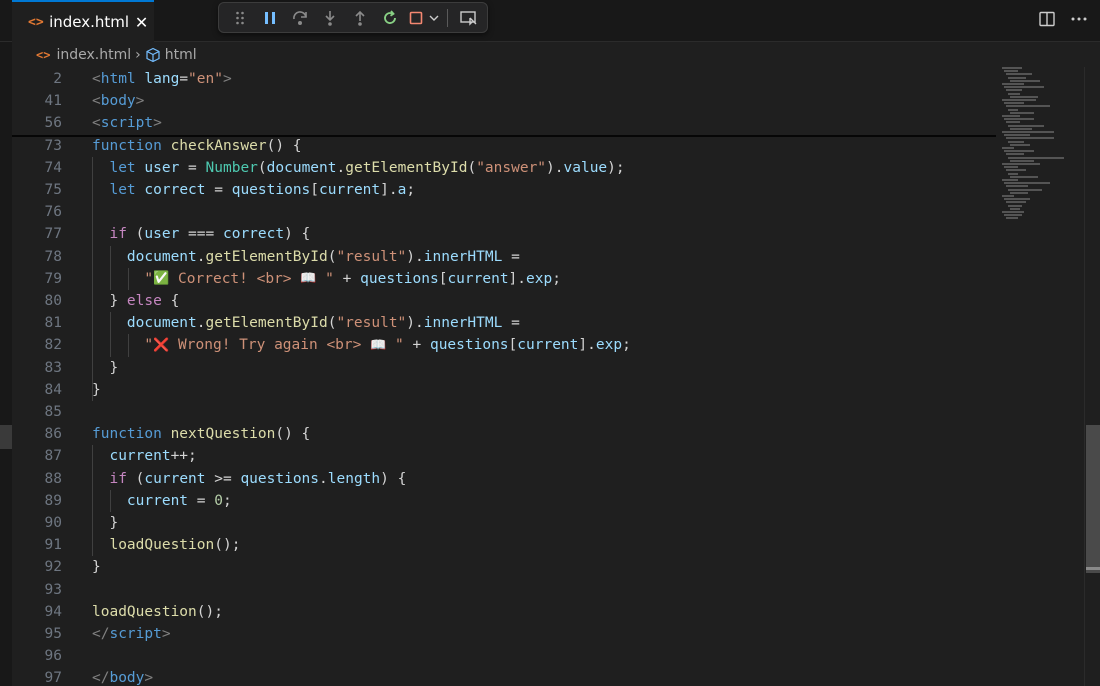 This screenshot has height=686, width=1100. What do you see at coordinates (183, 456) in the screenshot?
I see `code-token: ++;` at bounding box center [183, 456].